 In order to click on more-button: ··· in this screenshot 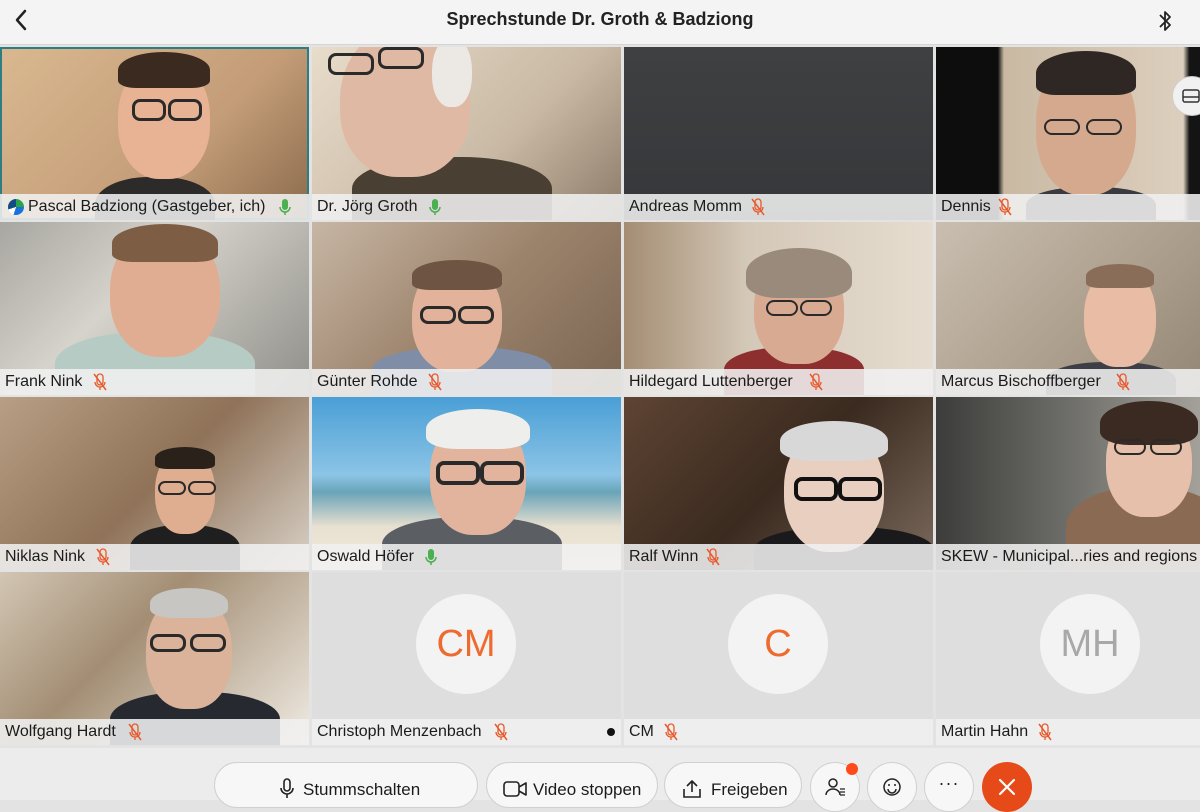, I will do `click(949, 787)`.